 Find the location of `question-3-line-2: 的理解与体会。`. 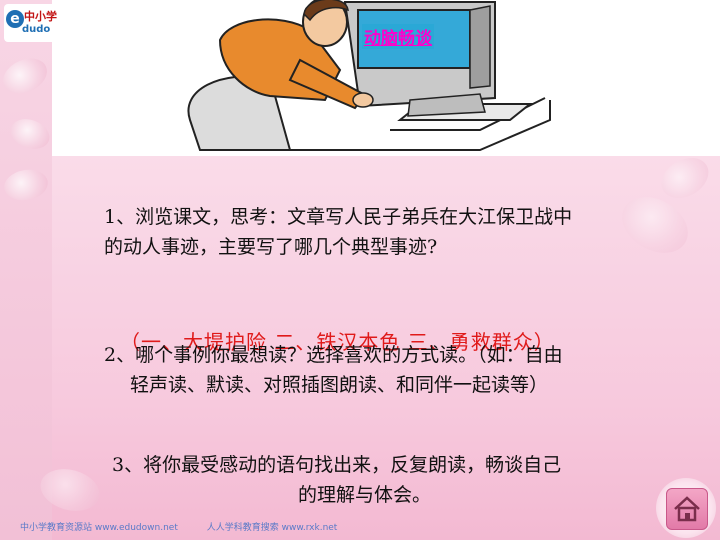

question-3-line-2: 的理解与体会。 is located at coordinates (365, 495).